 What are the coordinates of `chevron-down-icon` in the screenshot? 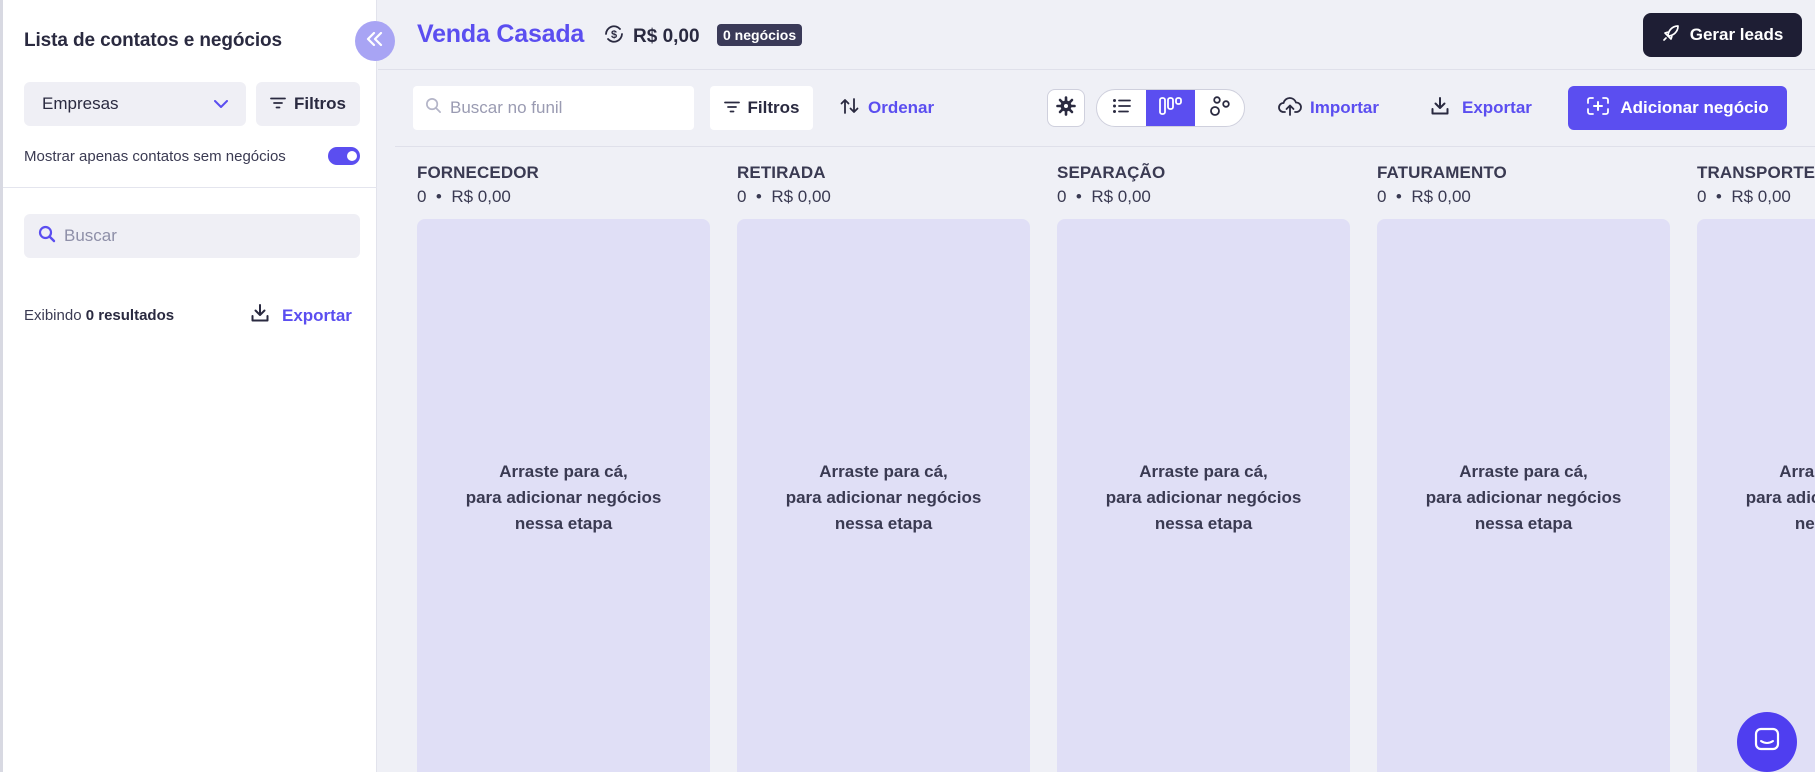 It's located at (221, 104).